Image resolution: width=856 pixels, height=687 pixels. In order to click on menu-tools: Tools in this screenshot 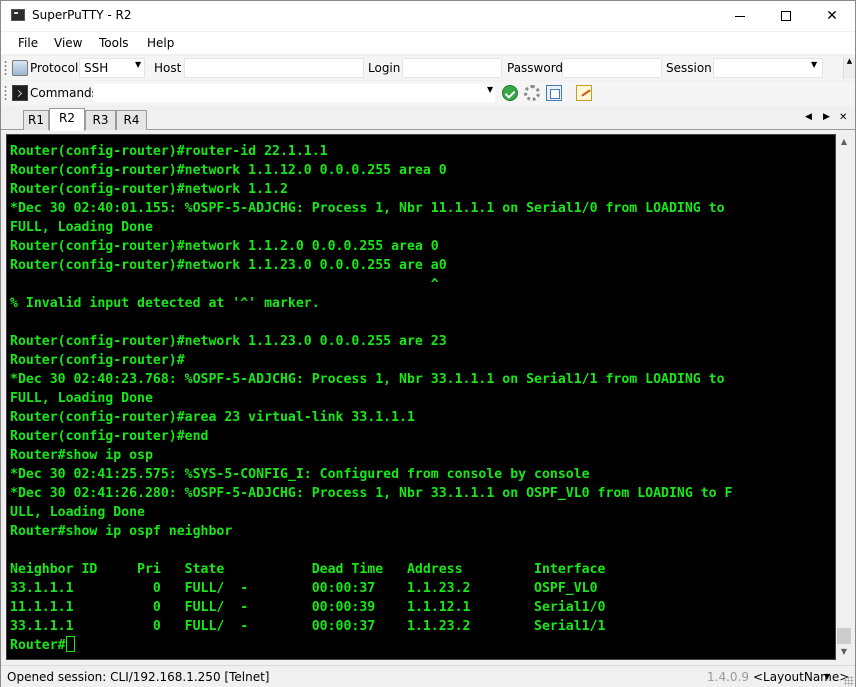, I will do `click(114, 43)`.